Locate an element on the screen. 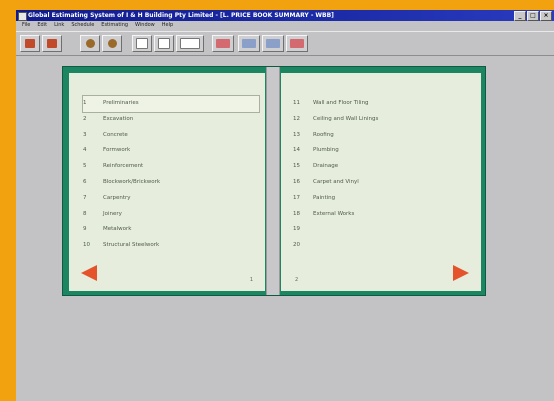 Image resolution: width=554 pixels, height=401 pixels. record-icon is located at coordinates (90, 43).